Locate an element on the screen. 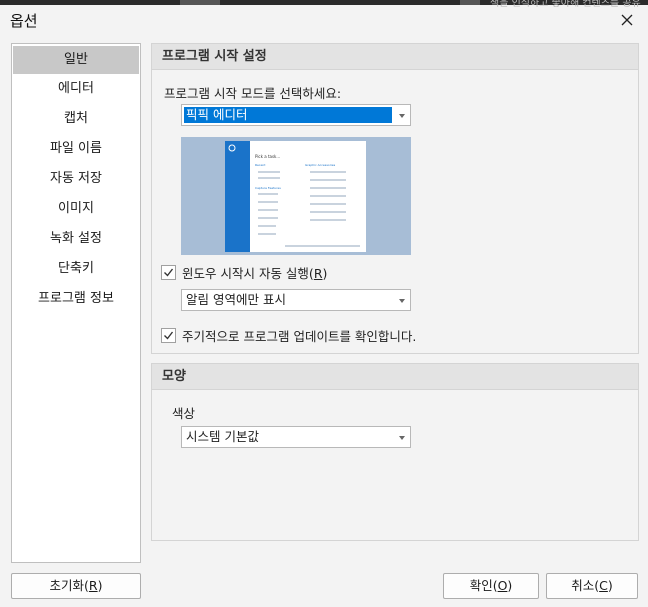  close-icon is located at coordinates (627, 20).